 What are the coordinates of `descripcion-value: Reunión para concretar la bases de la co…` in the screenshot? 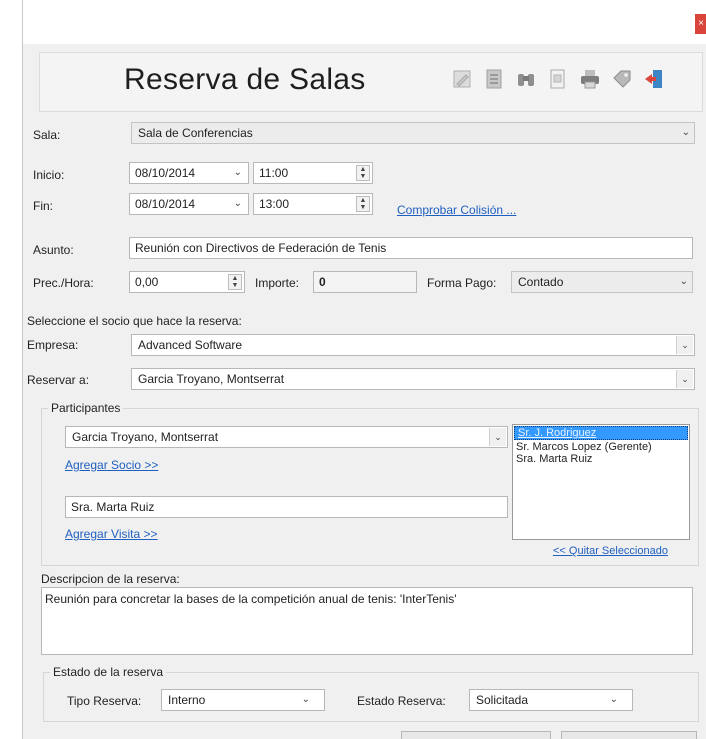 It's located at (251, 599).